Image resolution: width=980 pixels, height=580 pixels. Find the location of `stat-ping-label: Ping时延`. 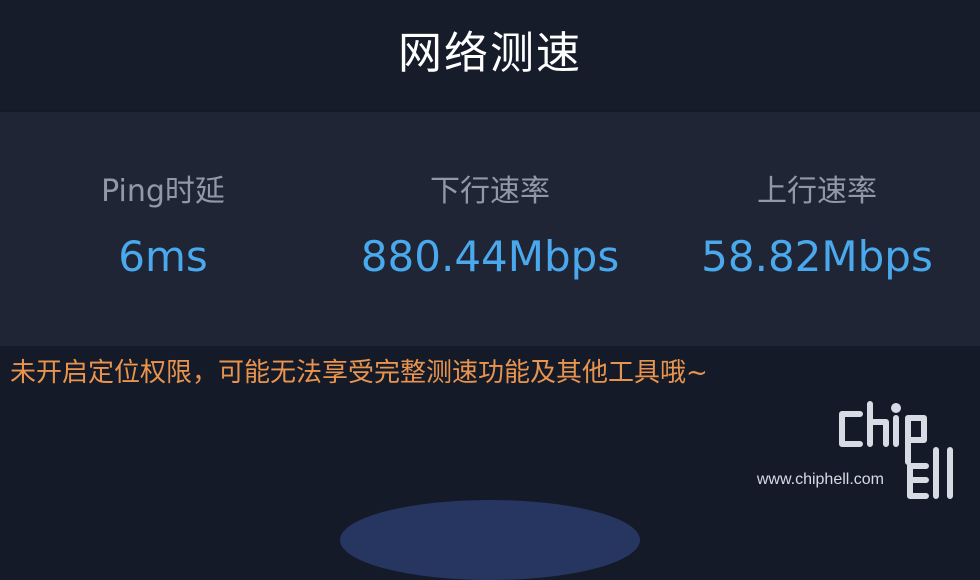

stat-ping-label: Ping时延 is located at coordinates (163, 191).